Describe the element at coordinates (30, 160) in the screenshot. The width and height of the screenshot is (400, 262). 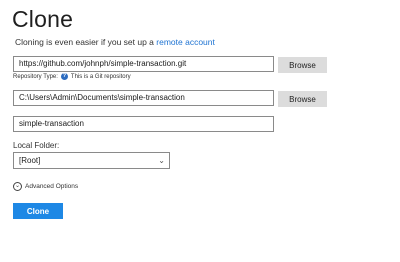
I see `local-folder-selected: [Root]` at that location.